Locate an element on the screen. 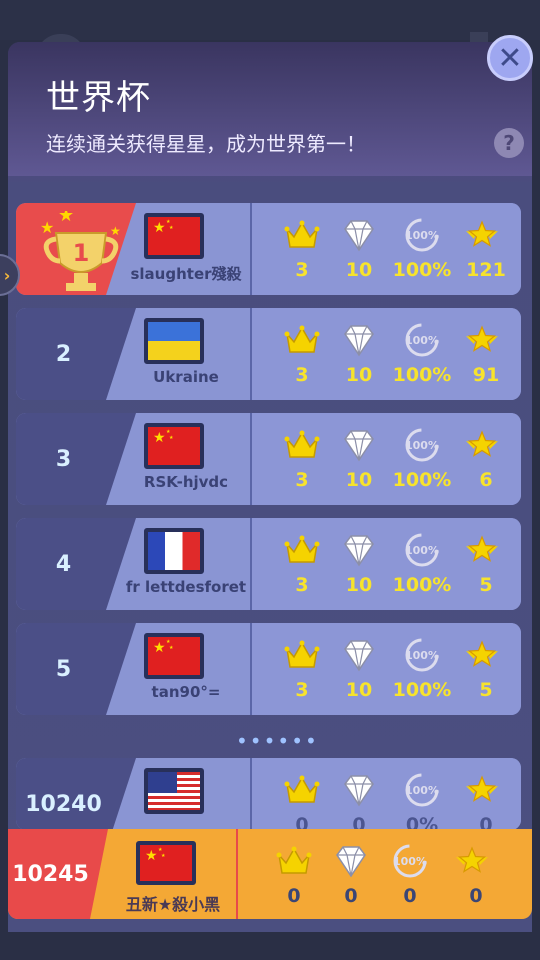  player-name: fr lettdesforet is located at coordinates (186, 587).